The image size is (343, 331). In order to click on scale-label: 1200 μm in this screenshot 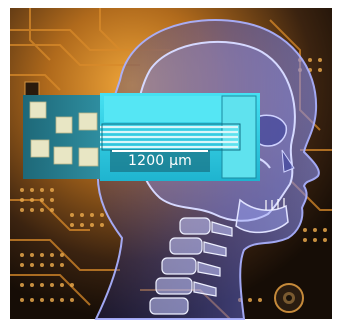, I will do `click(160, 161)`.